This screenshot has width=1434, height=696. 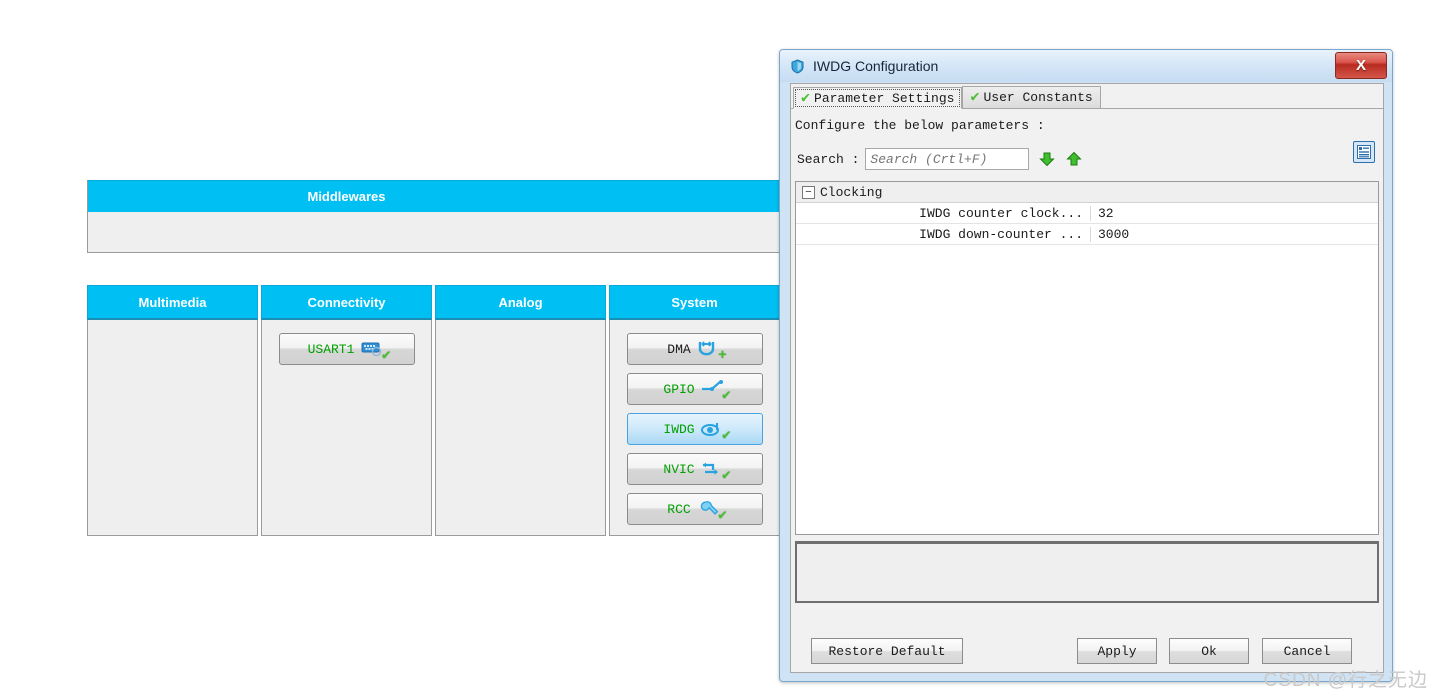 I want to click on tab-parameter-settings: ✔ Parameter Settings, so click(x=878, y=98).